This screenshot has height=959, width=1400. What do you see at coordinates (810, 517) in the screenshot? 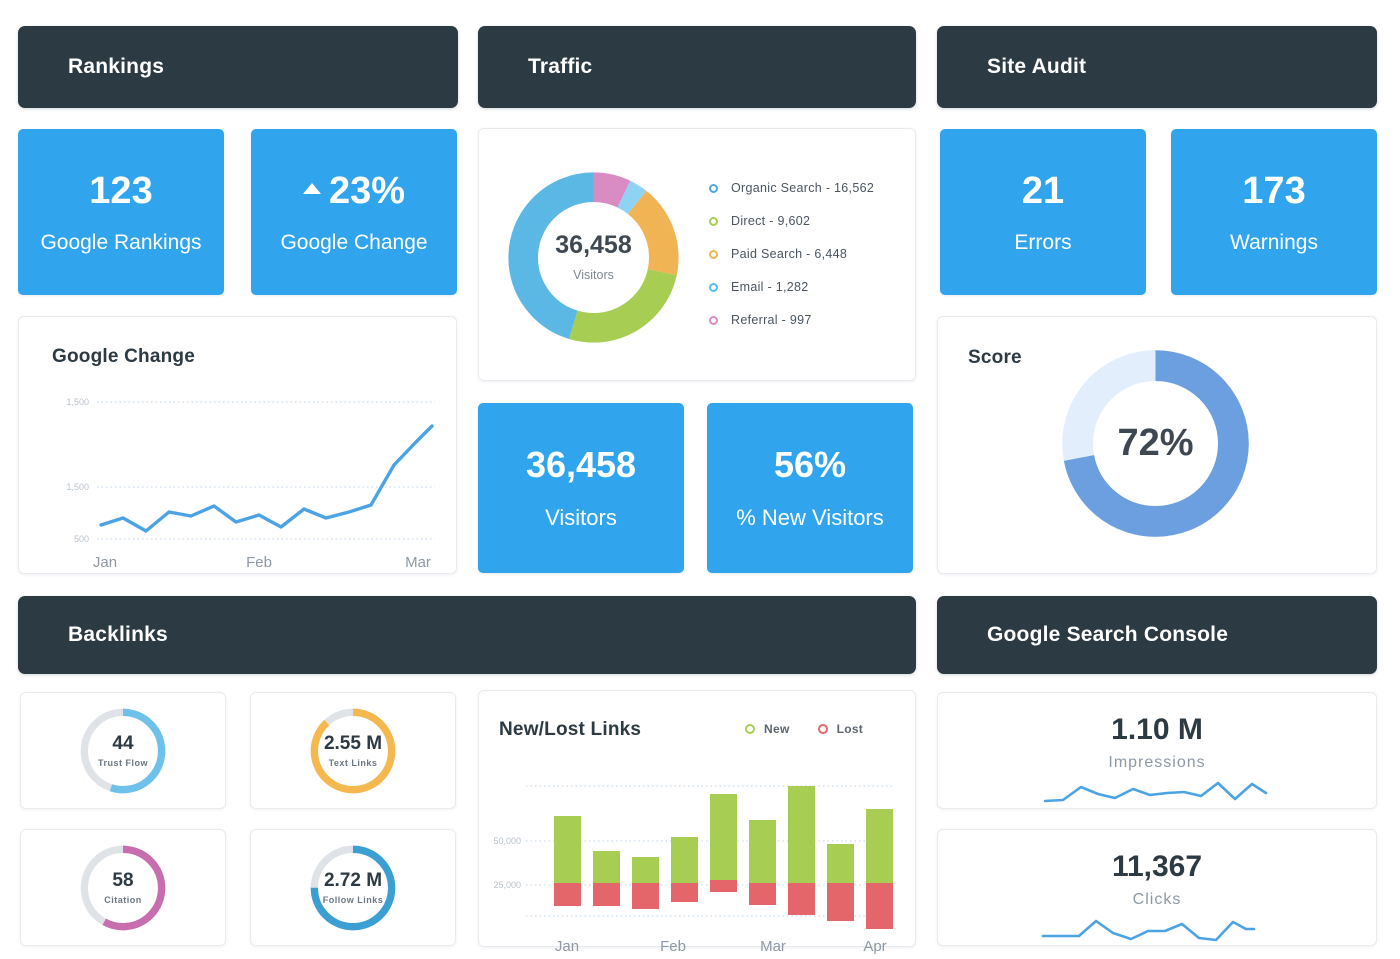
I see `kpi-new-visitors-label: % New Visitors` at bounding box center [810, 517].